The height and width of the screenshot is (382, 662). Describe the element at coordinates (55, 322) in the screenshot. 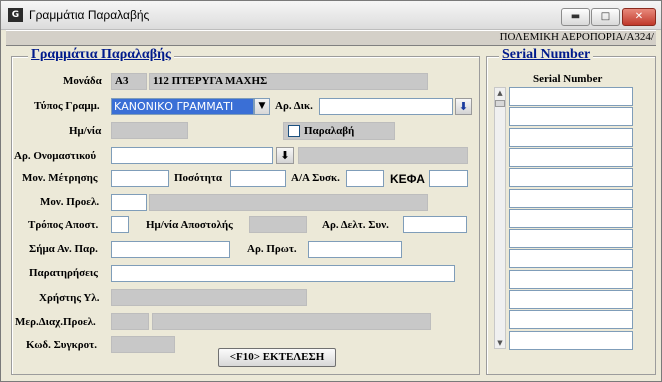

I see `origin-management-label: Μερ.Διαχ.Προελ.` at that location.